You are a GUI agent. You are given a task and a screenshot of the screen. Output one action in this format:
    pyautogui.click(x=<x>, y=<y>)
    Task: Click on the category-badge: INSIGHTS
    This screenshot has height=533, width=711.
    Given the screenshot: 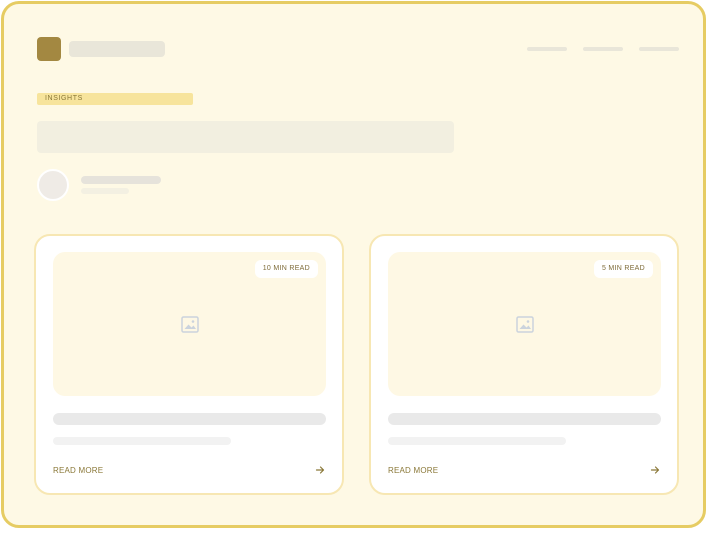 What is the action you would take?
    pyautogui.click(x=115, y=99)
    